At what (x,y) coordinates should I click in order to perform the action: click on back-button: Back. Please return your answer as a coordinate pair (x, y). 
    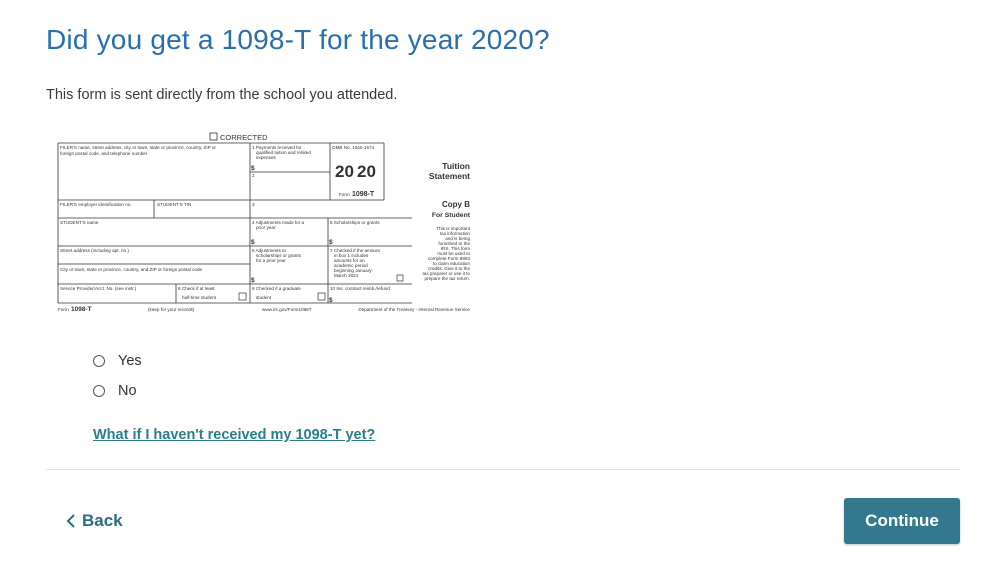
    Looking at the image, I should click on (94, 521).